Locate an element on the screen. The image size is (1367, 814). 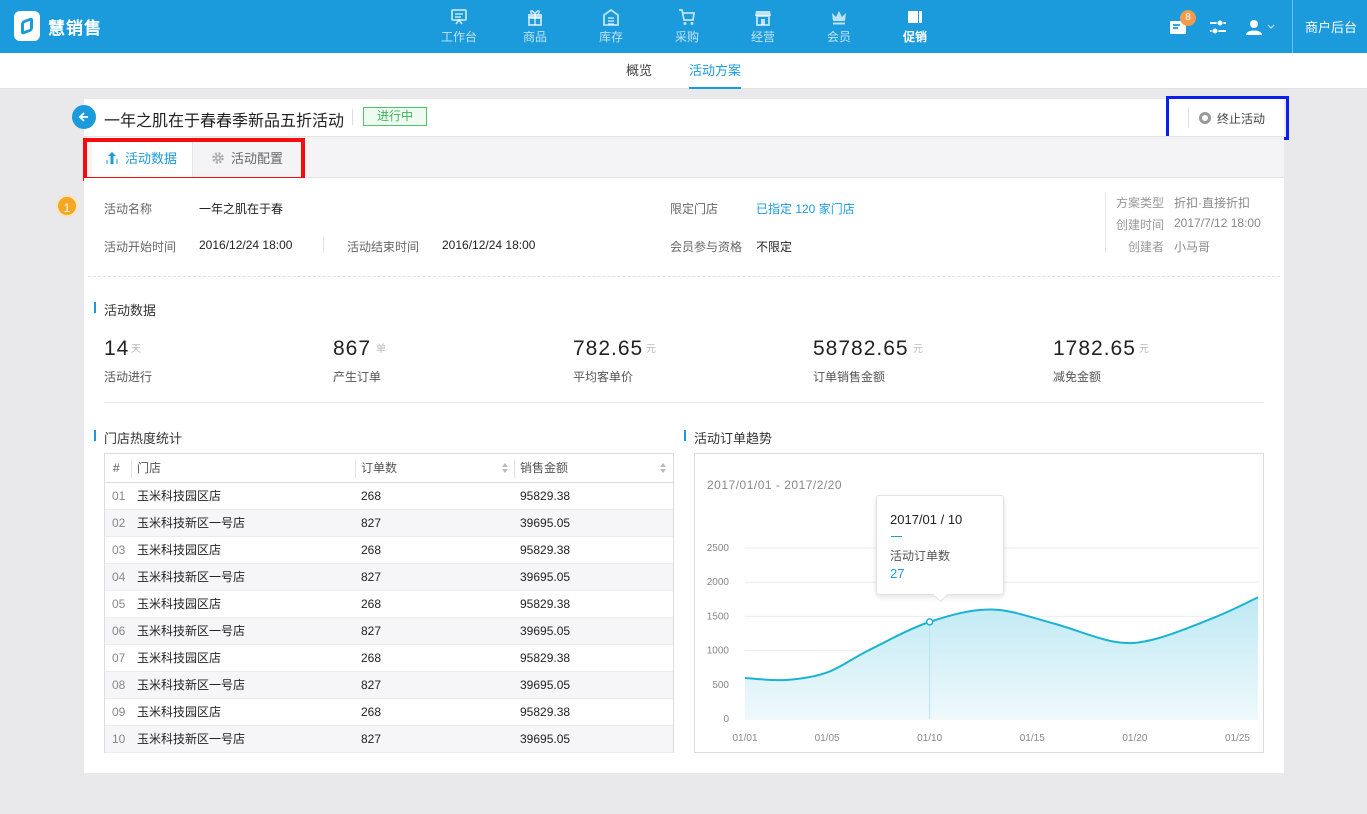
start-time-label: 活动开始时间 is located at coordinates (140, 247).